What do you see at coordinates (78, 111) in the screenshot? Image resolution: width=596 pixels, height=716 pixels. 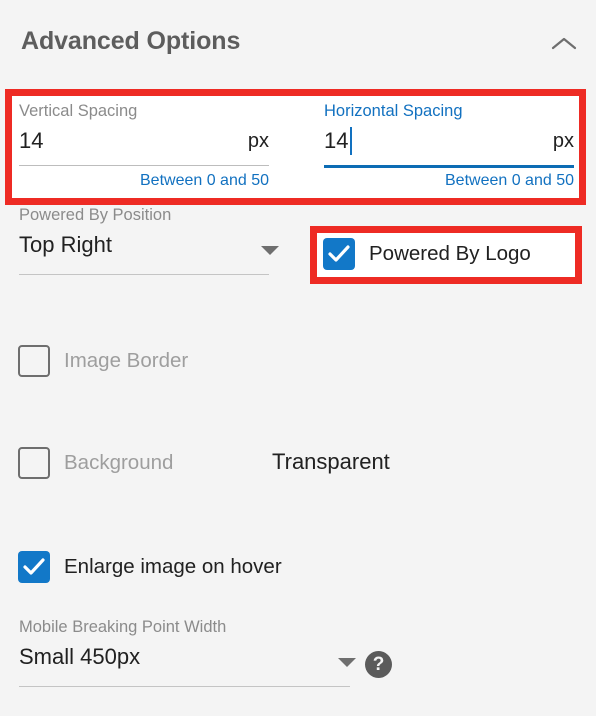 I see `vertical-spacing-label: Vertical Spacing` at bounding box center [78, 111].